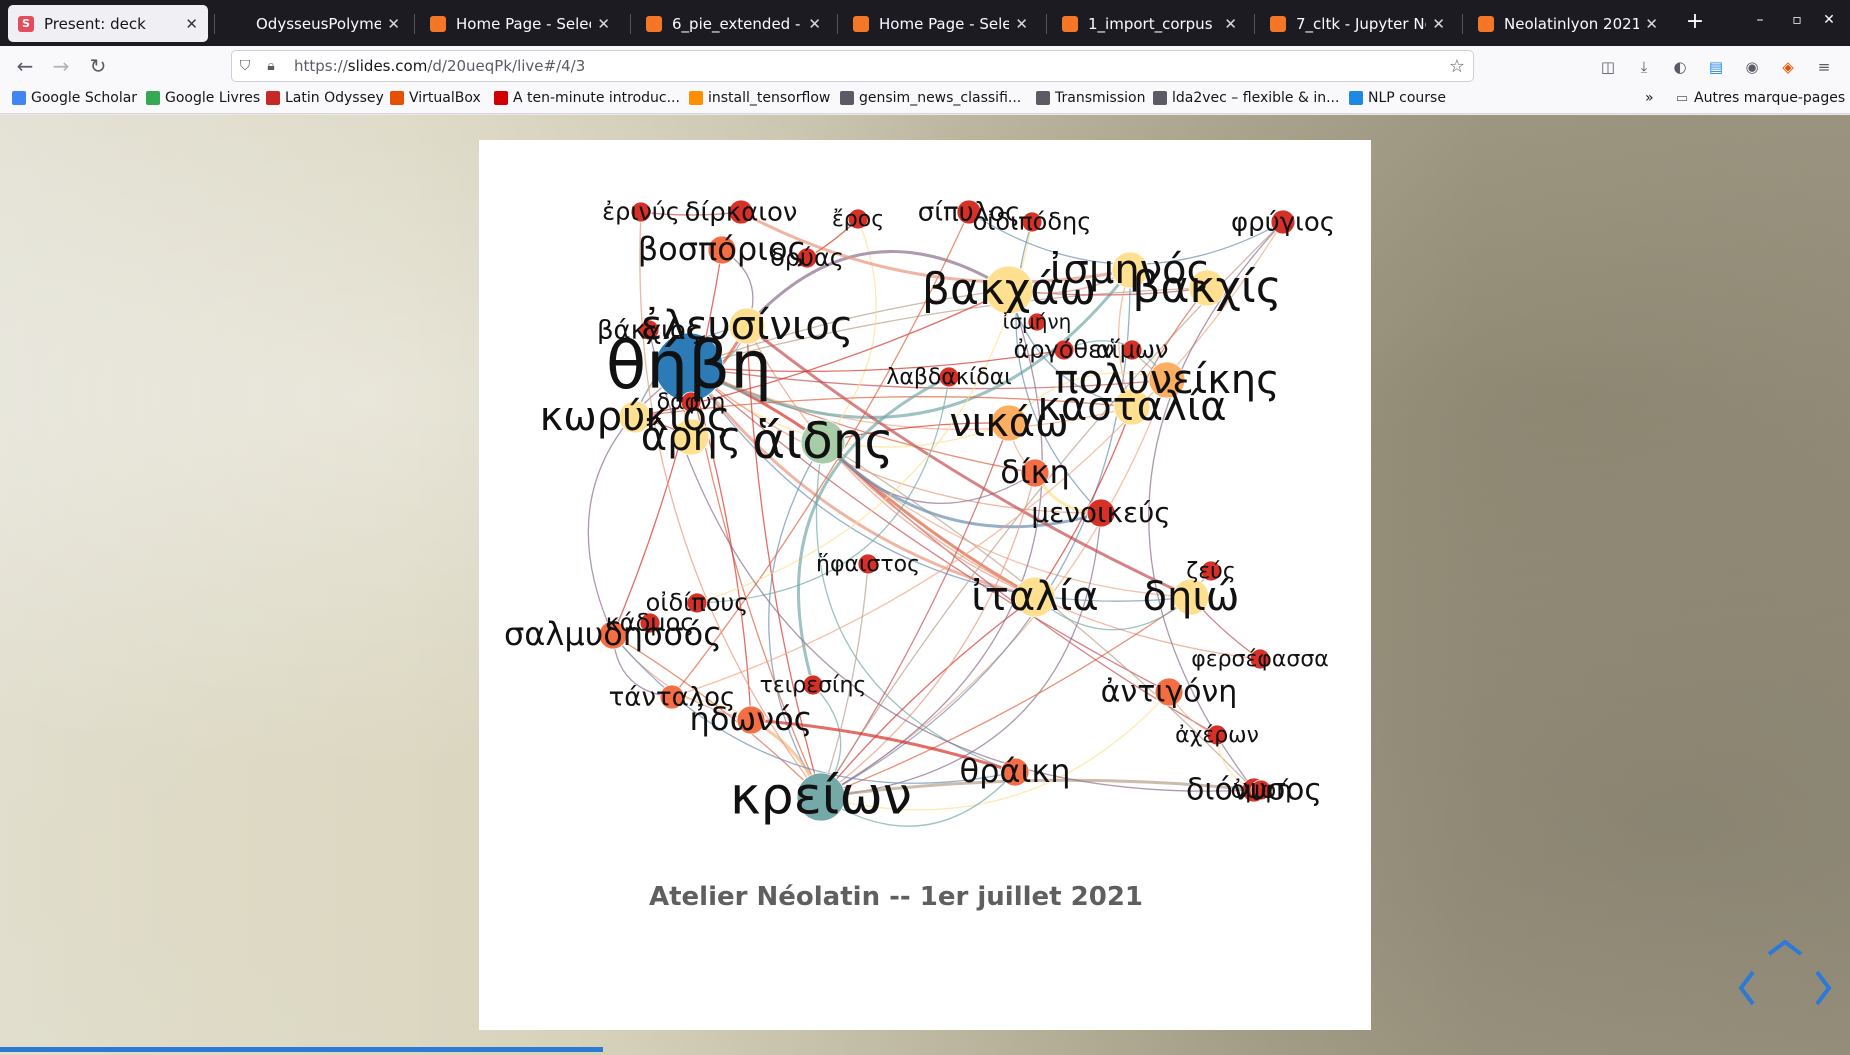 The width and height of the screenshot is (1850, 1055). I want to click on bookmark-label: Google Scholar, so click(84, 98).